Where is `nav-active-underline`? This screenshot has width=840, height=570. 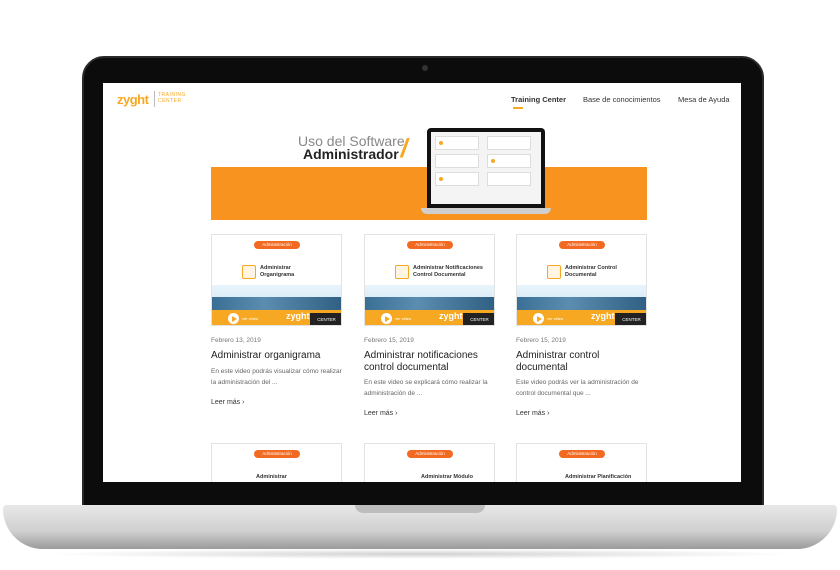
nav-active-underline is located at coordinates (518, 108).